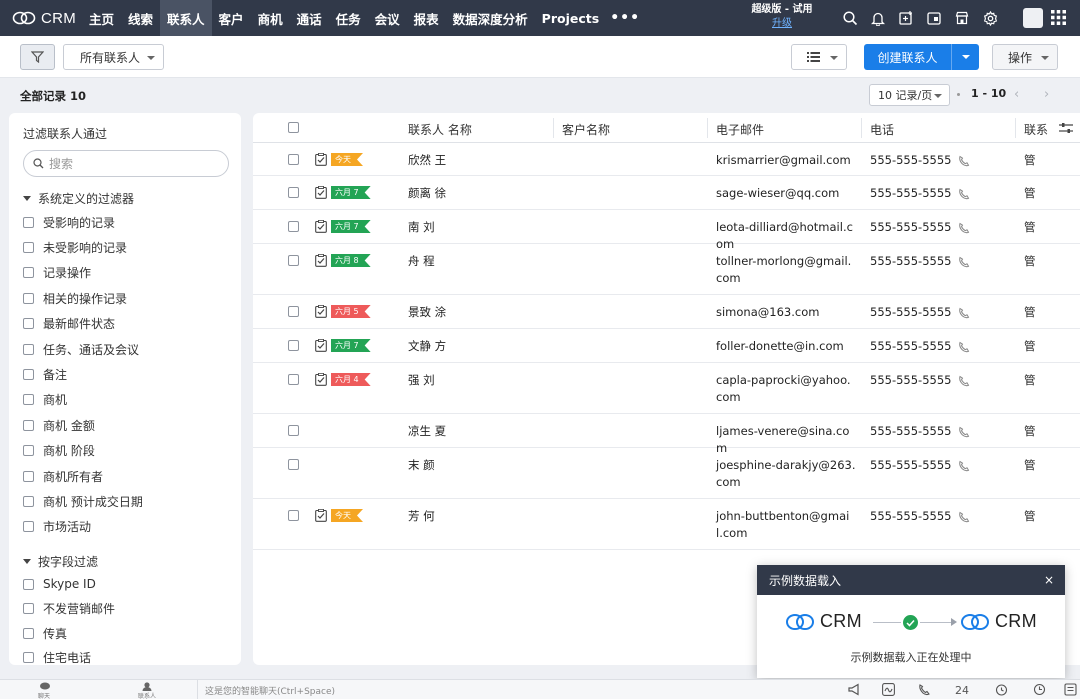 The image size is (1080, 699). What do you see at coordinates (69, 324) in the screenshot?
I see `system-filter-item: 最新邮件状态` at bounding box center [69, 324].